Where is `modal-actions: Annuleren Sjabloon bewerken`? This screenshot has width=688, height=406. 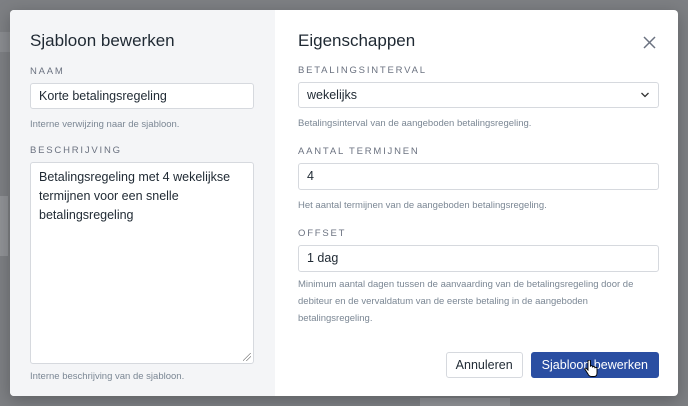
modal-actions: Annuleren Sjabloon bewerken is located at coordinates (552, 365).